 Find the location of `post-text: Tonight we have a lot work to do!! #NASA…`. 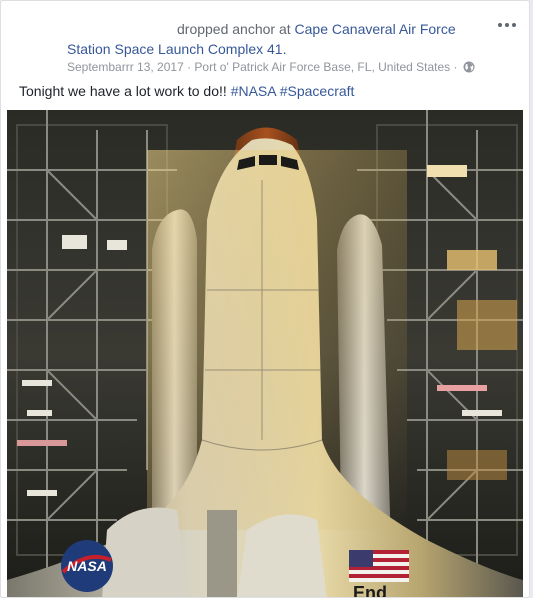

post-text: Tonight we have a lot work to do!! #NASA… is located at coordinates (269, 91).